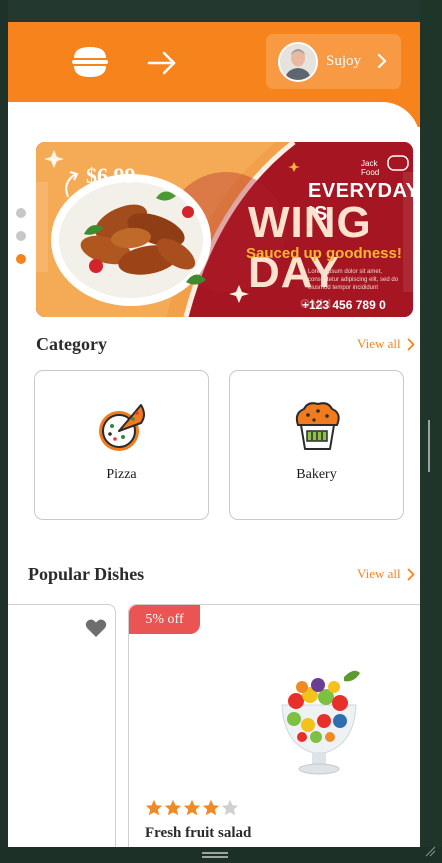  I want to click on dish-card-partial, so click(62, 725).